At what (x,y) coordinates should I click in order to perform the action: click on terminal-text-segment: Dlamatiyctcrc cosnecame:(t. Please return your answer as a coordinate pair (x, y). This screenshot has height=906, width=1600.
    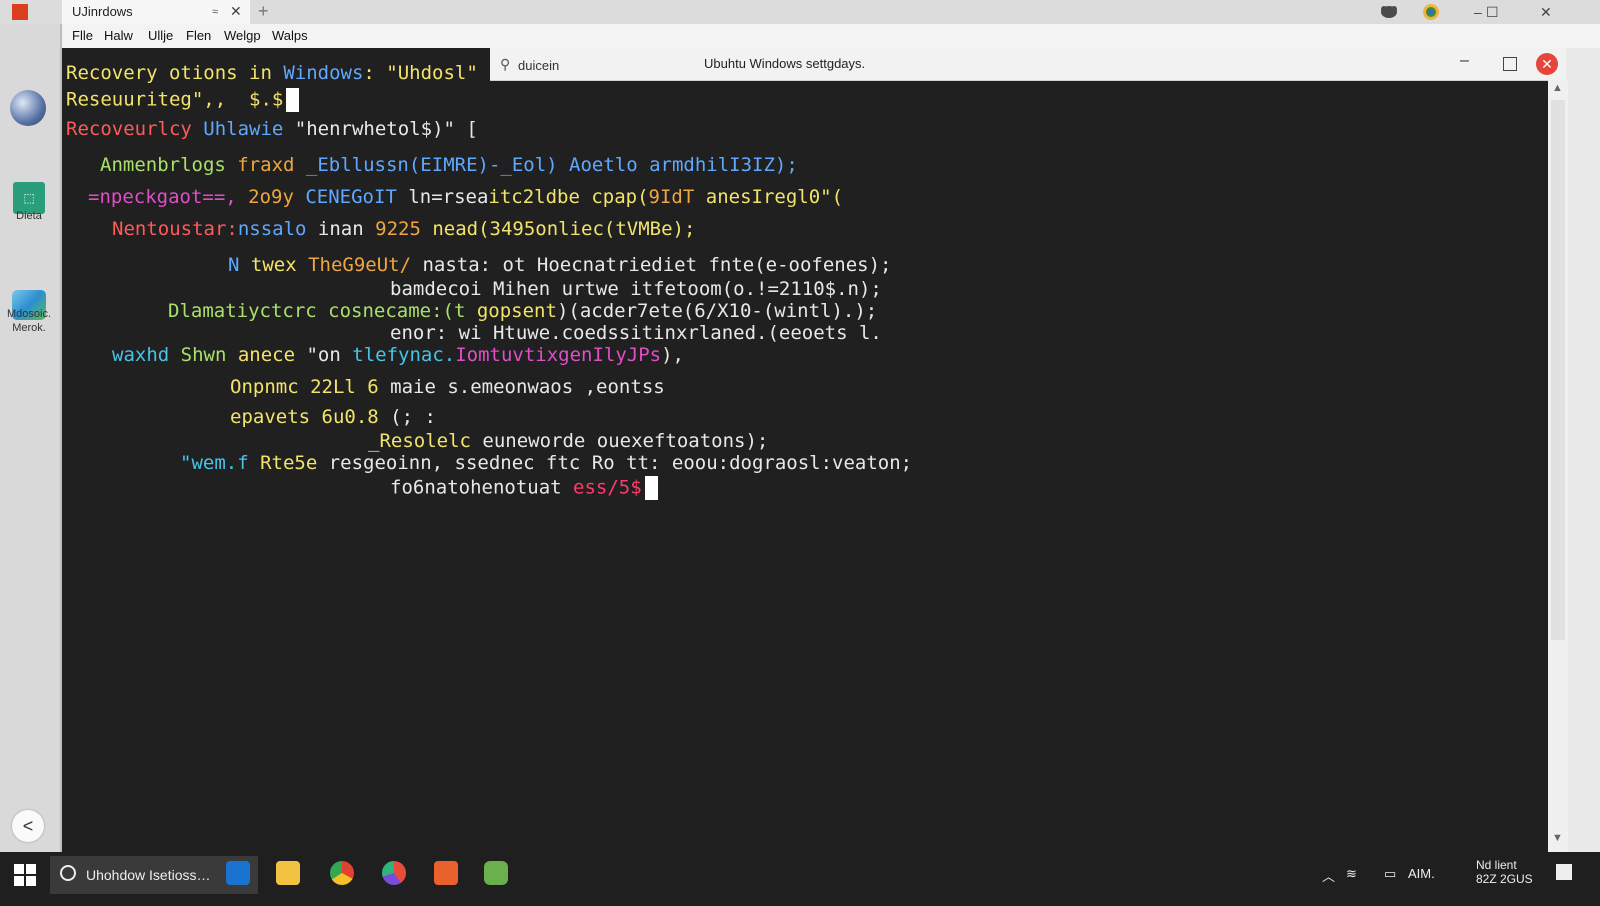
    Looking at the image, I should click on (322, 311).